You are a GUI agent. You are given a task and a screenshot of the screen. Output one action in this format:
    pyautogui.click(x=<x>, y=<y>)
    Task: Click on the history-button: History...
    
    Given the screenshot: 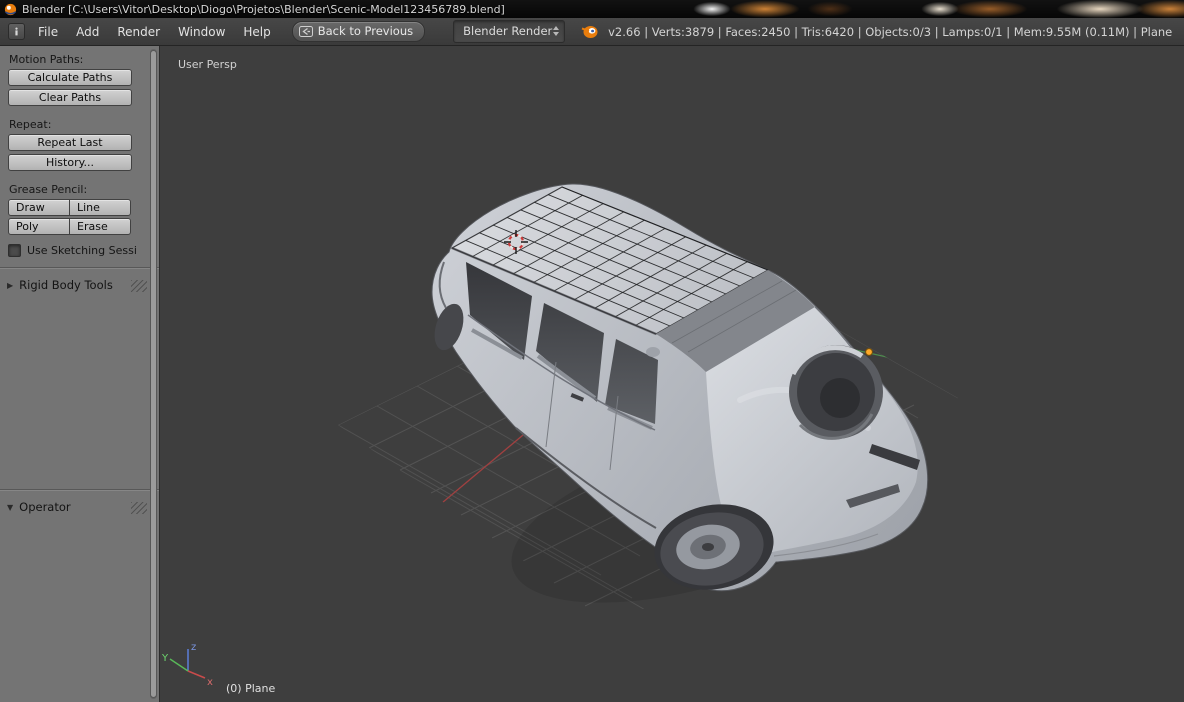 What is the action you would take?
    pyautogui.click(x=70, y=162)
    